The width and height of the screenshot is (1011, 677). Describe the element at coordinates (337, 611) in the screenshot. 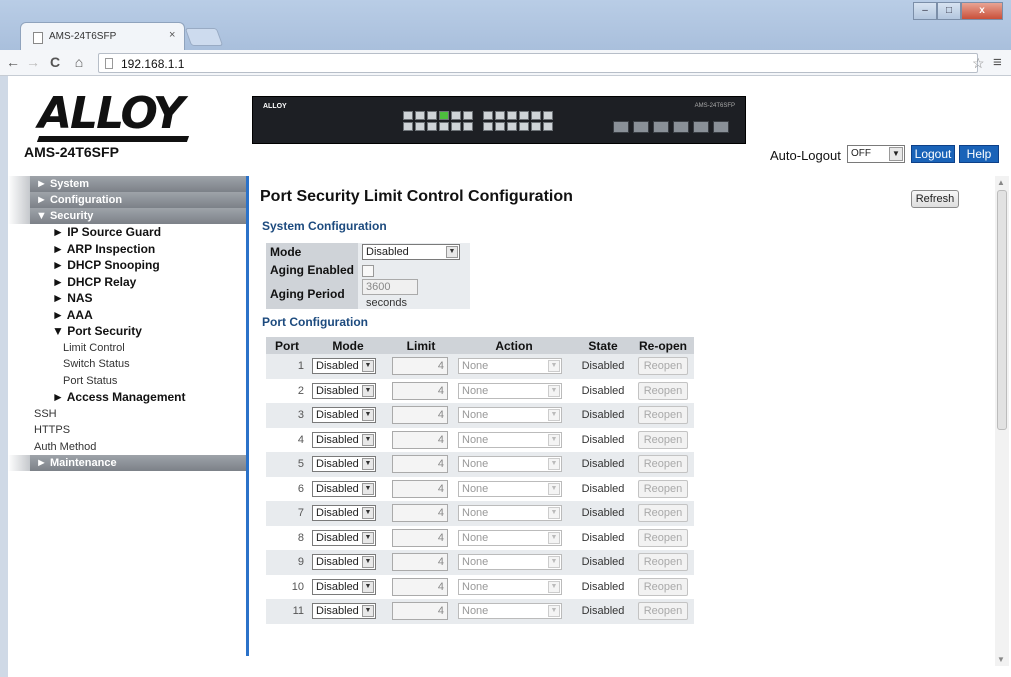

I see `mode-value: Disabled` at that location.